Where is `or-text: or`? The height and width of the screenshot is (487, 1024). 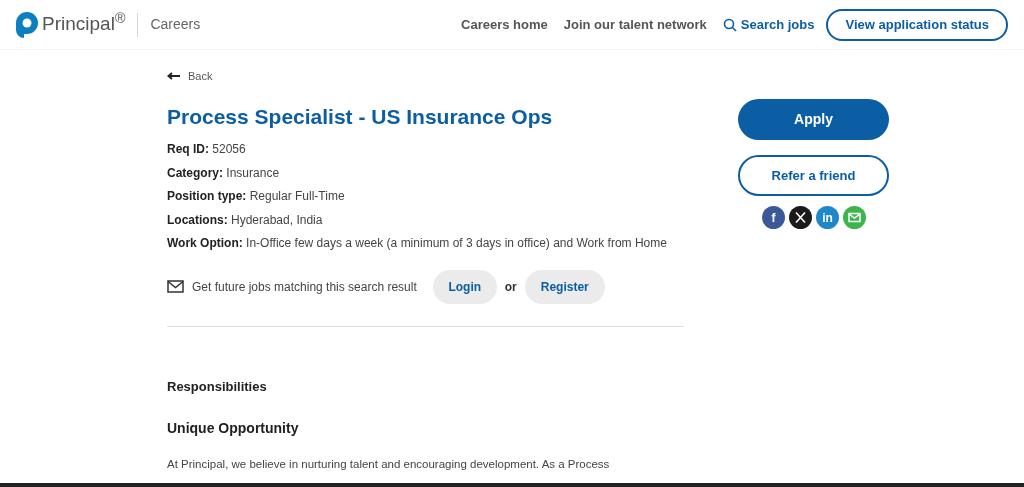
or-text: or is located at coordinates (510, 287).